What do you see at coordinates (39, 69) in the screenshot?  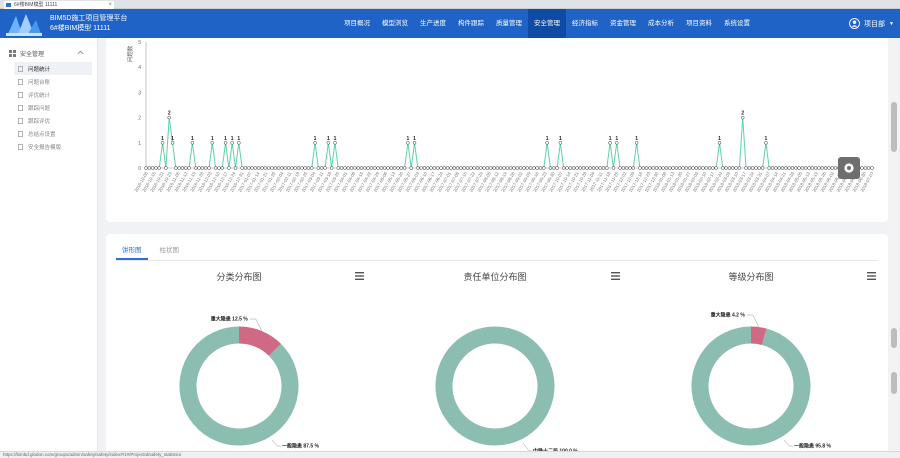 I see `sidebar-item-label: 问题统计` at bounding box center [39, 69].